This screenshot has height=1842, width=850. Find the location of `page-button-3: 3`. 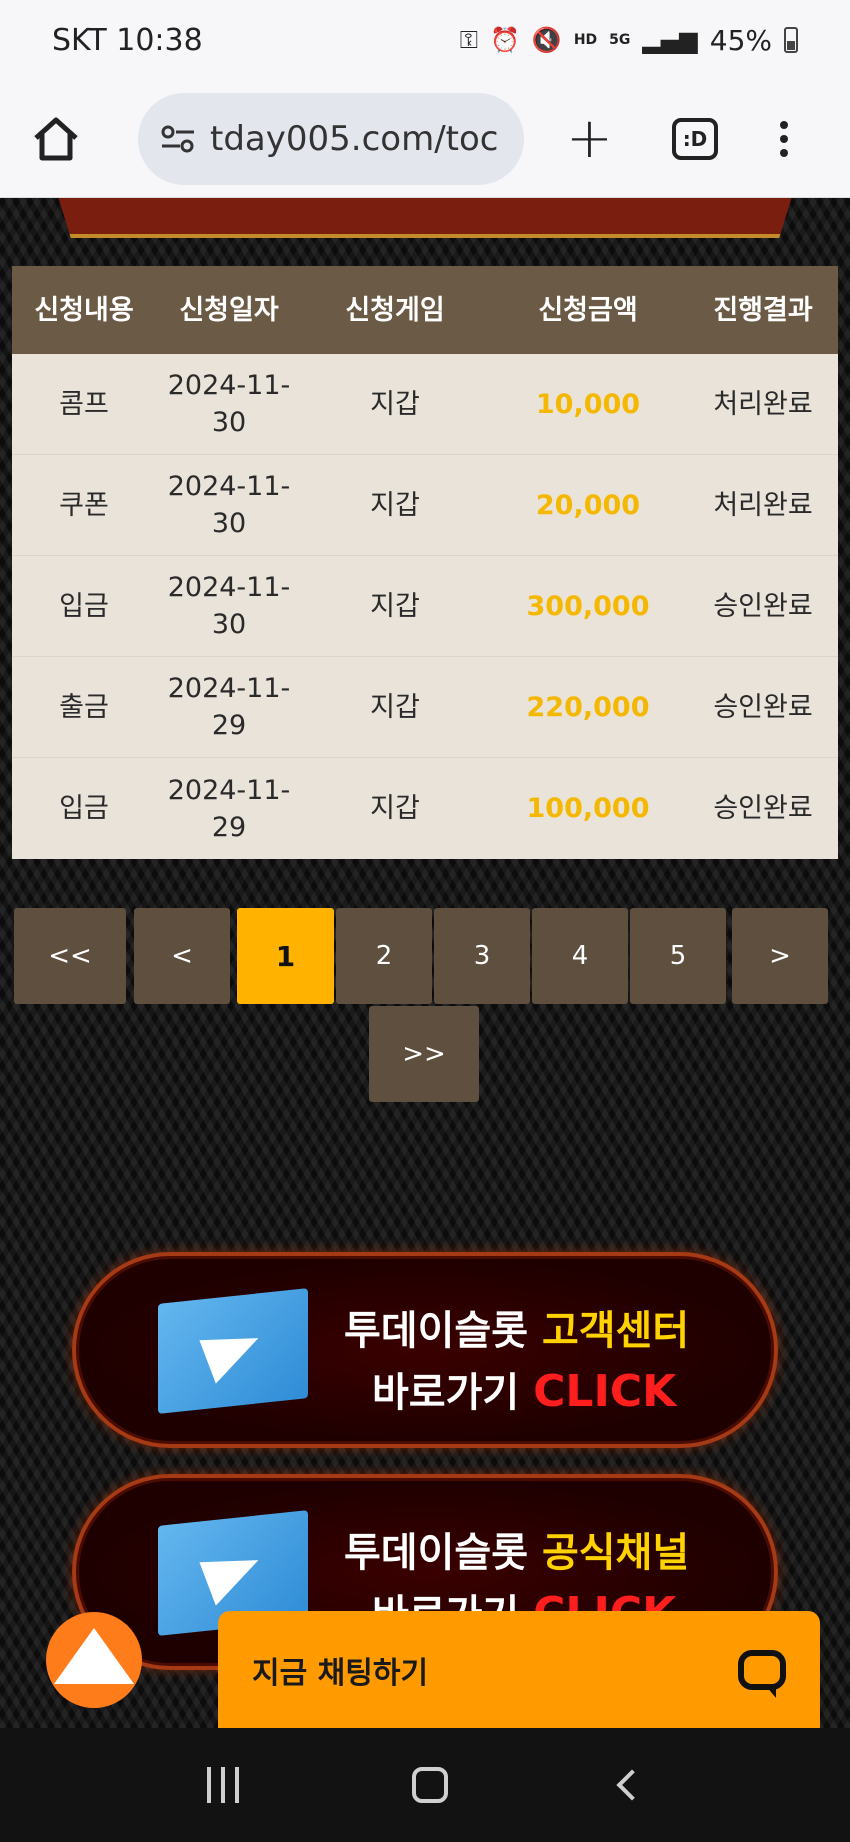

page-button-3: 3 is located at coordinates (482, 956).